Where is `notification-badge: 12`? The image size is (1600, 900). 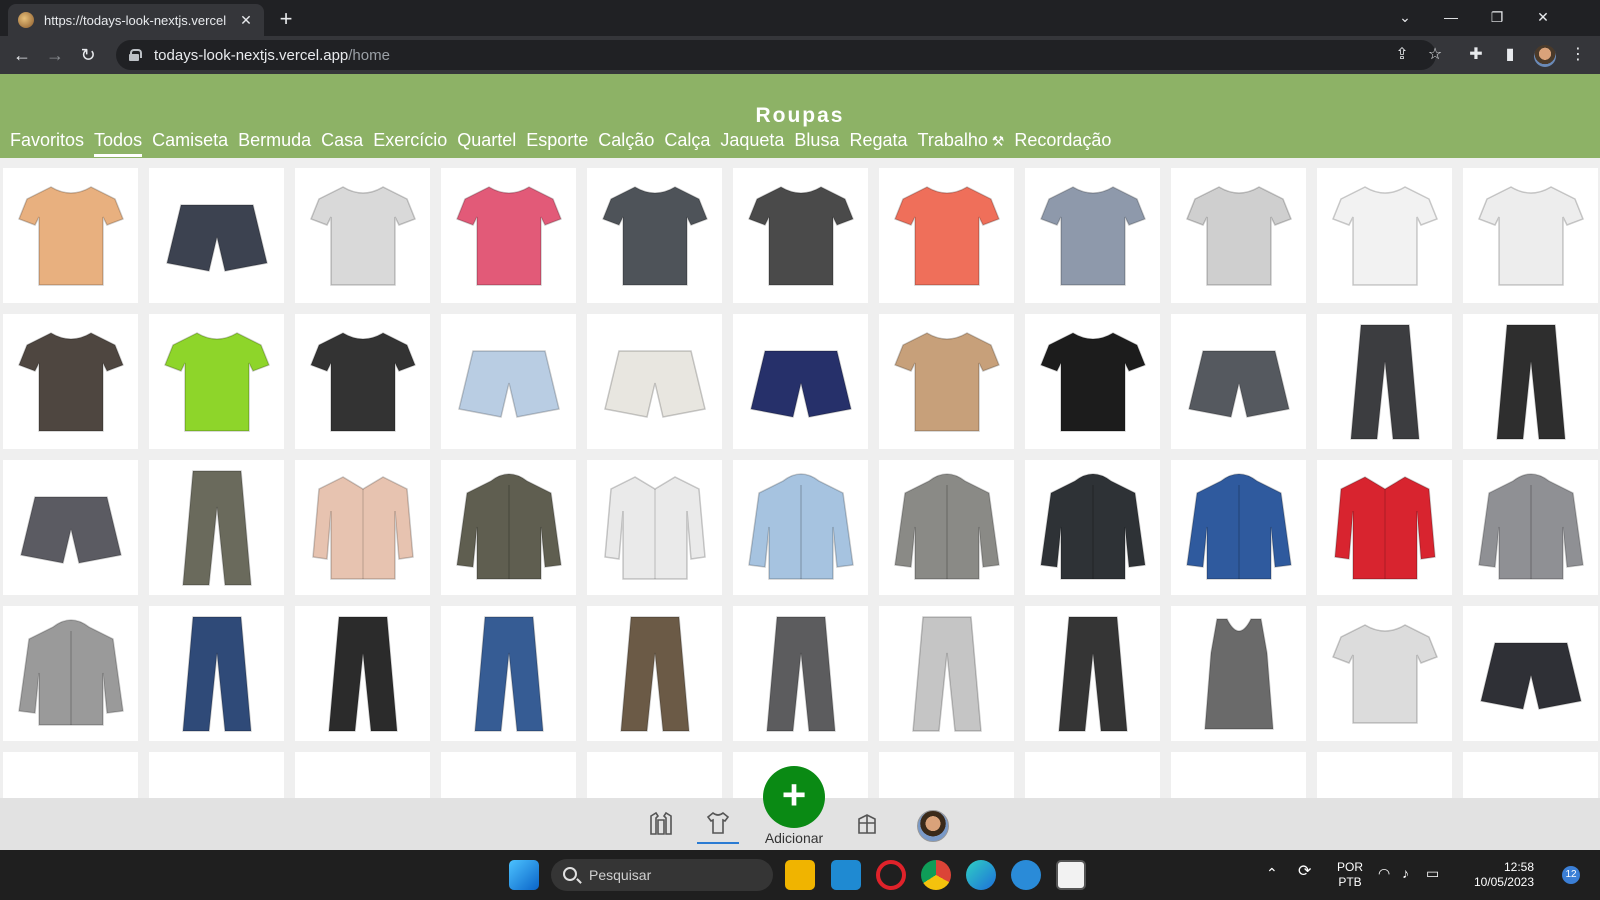 notification-badge: 12 is located at coordinates (1571, 875).